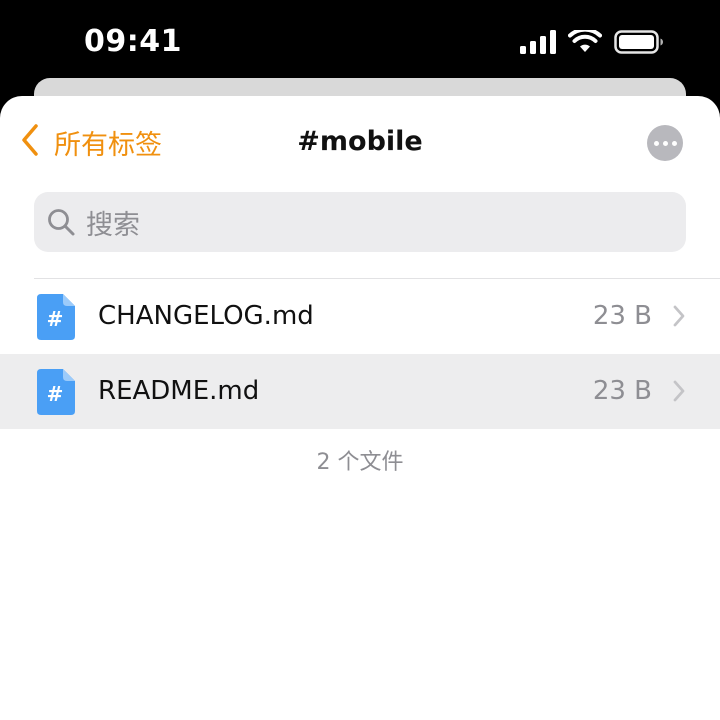 This screenshot has height=720, width=720. I want to click on list-item: # CHANGELOG.md 23 B, so click(360, 316).